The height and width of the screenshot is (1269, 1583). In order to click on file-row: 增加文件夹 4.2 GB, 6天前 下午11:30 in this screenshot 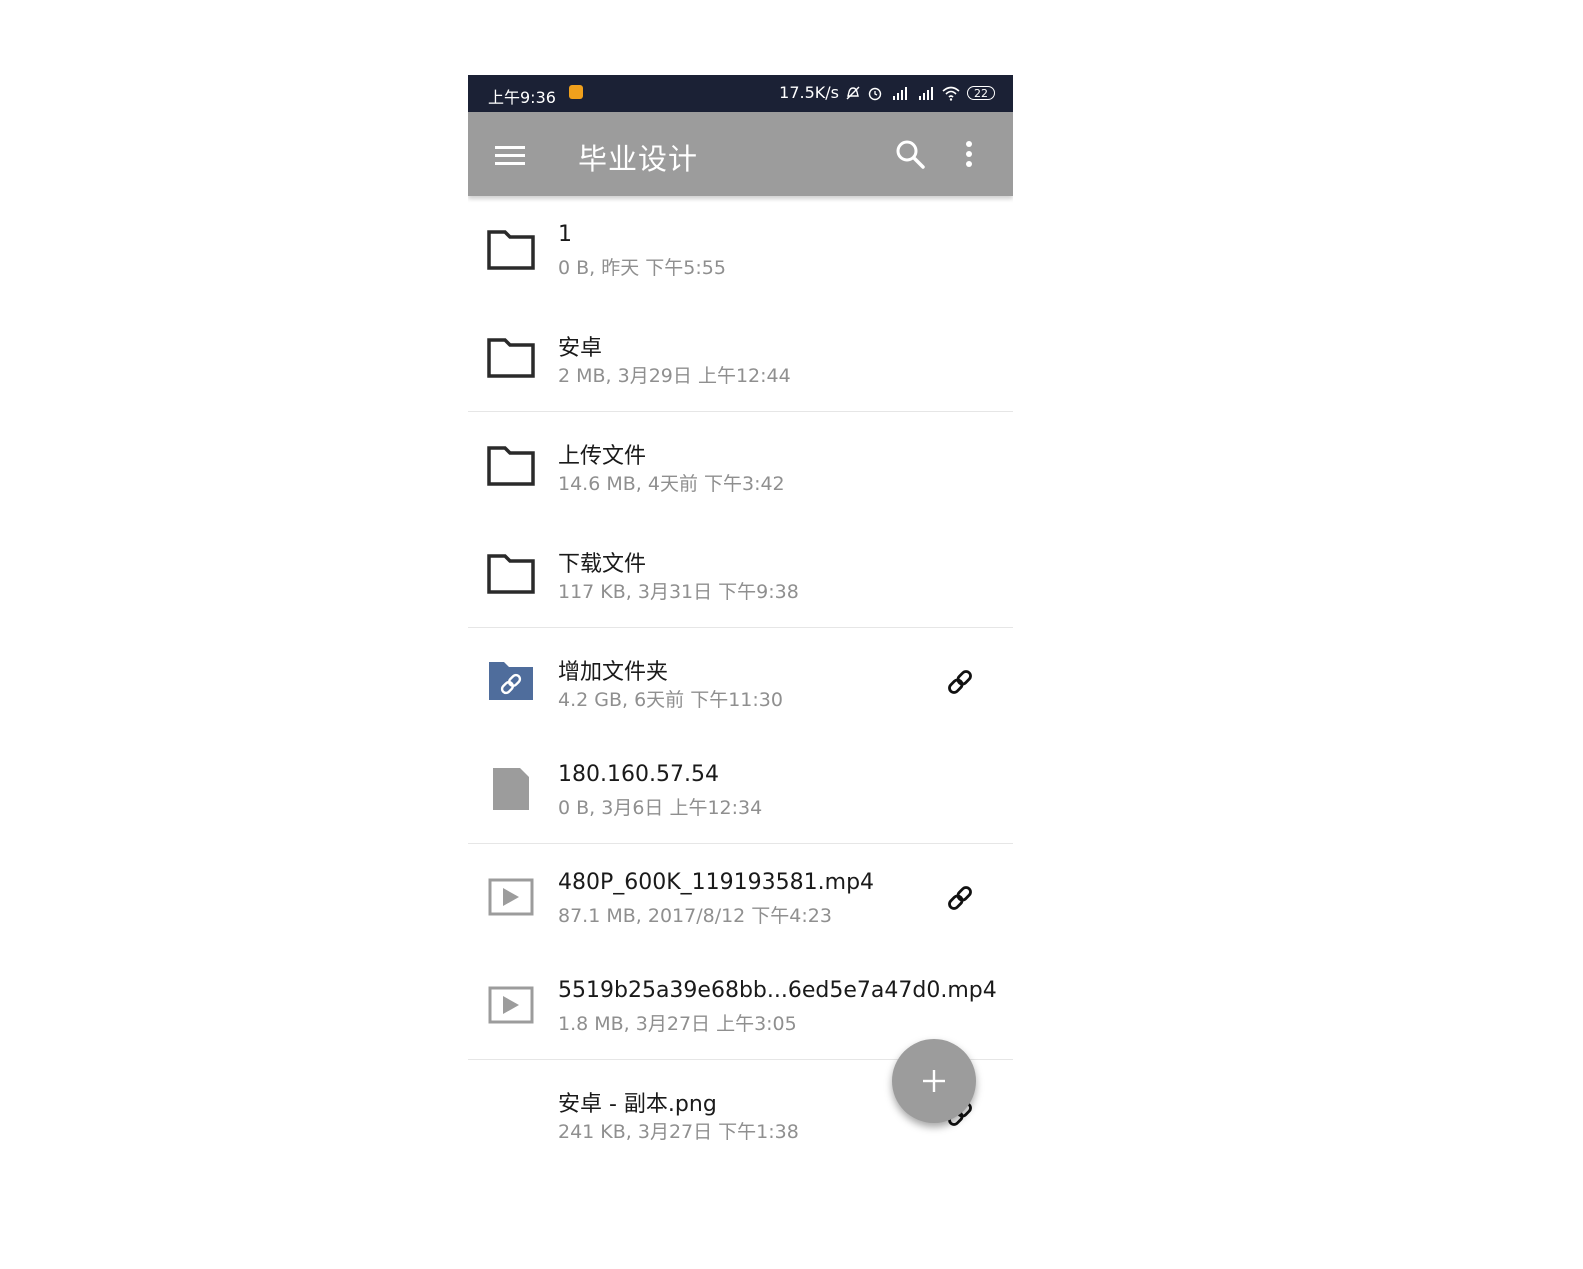, I will do `click(740, 682)`.